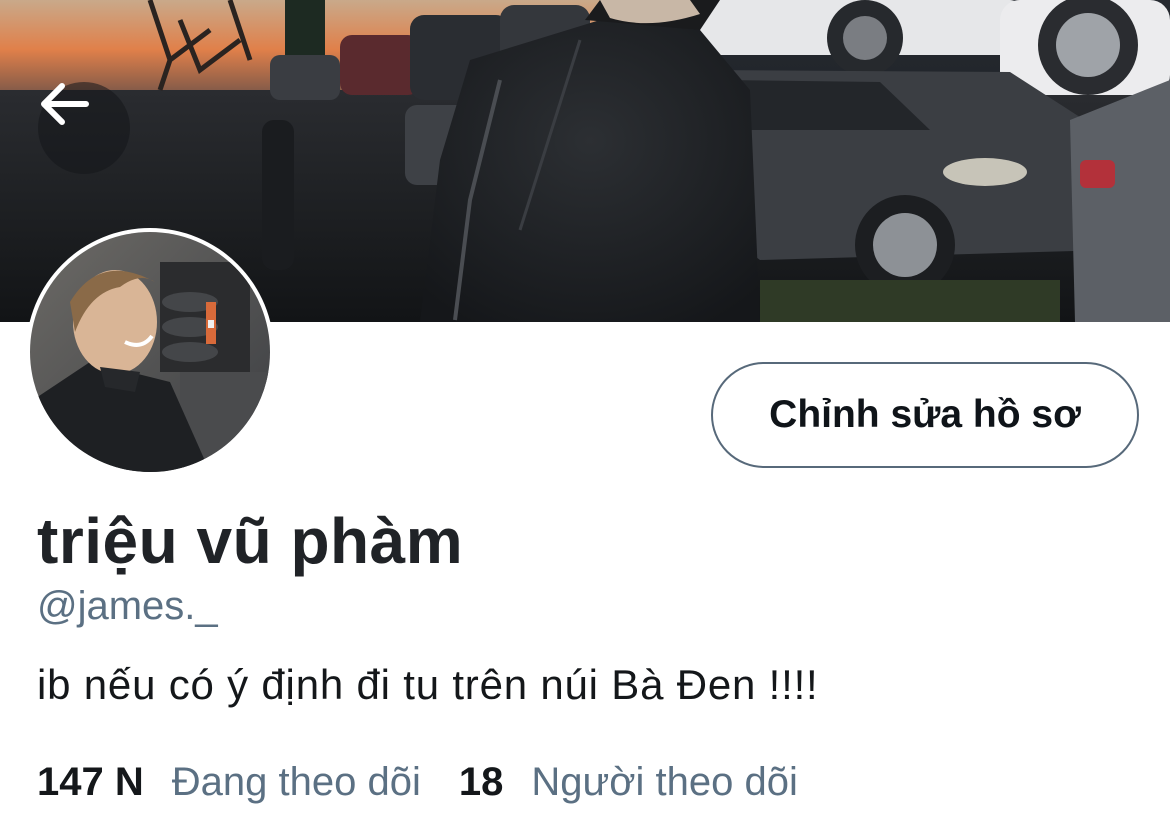 The width and height of the screenshot is (1170, 828). What do you see at coordinates (296, 782) in the screenshot?
I see `following-label: Đang theo dõi` at bounding box center [296, 782].